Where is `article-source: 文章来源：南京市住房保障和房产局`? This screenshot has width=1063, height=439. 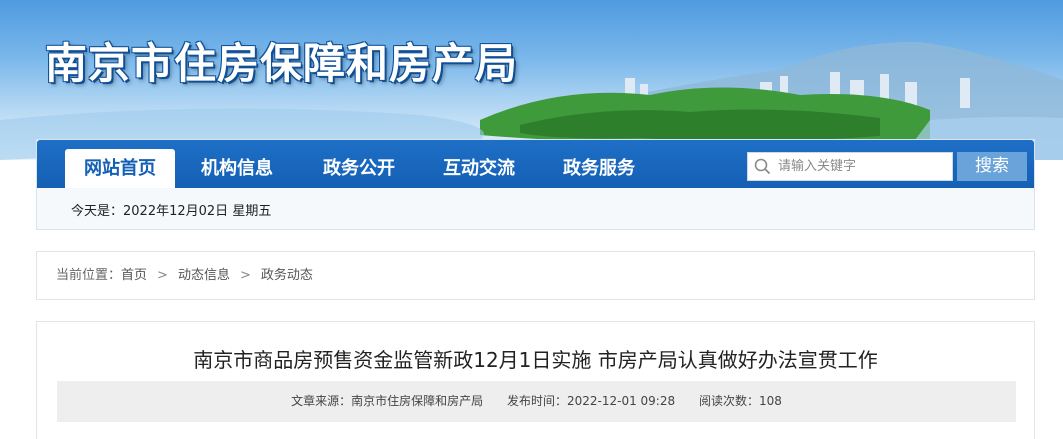 article-source: 文章来源：南京市住房保障和房产局 is located at coordinates (387, 401).